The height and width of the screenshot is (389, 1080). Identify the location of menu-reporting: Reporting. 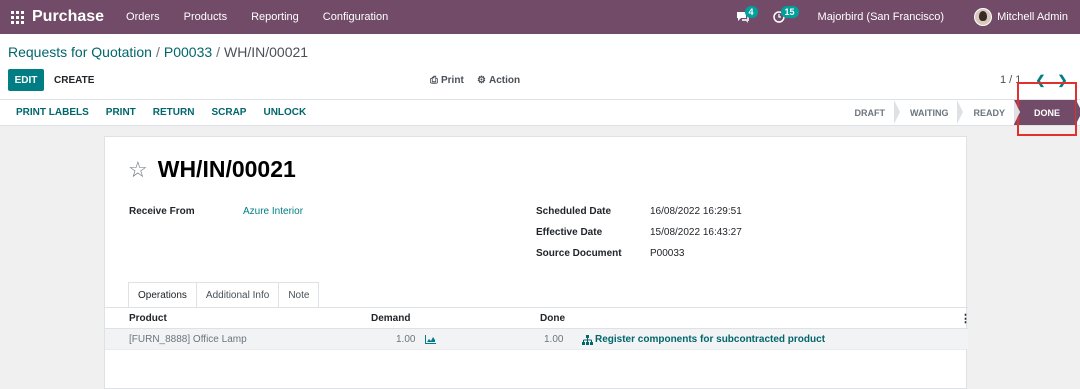
(275, 17).